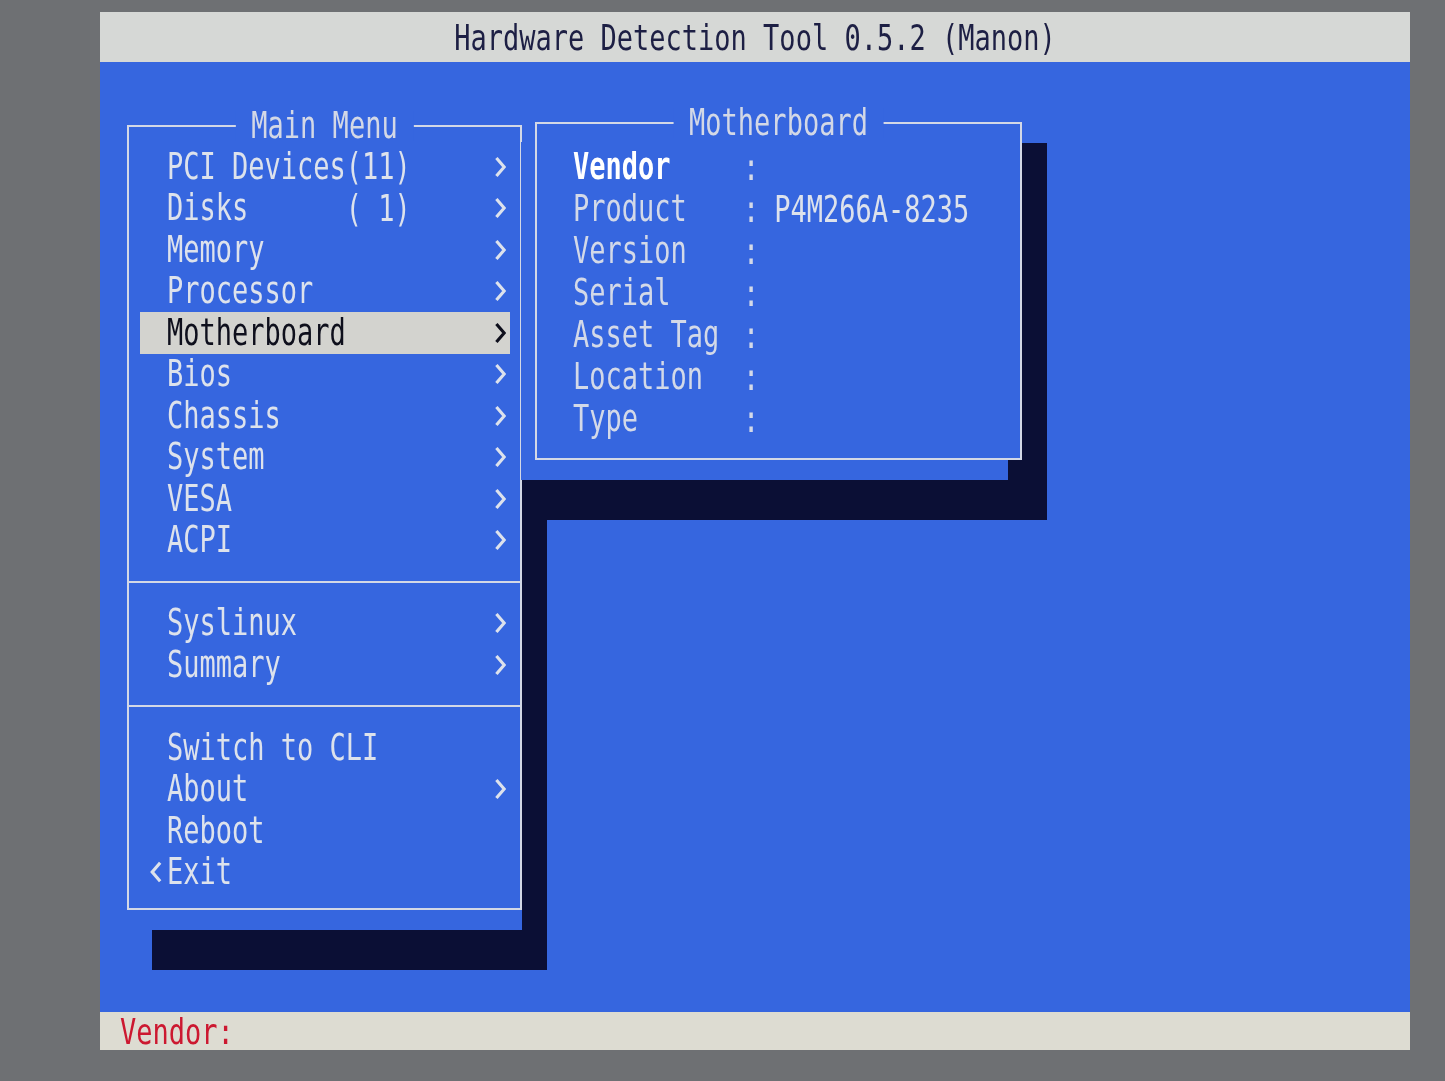  I want to click on menu-item: Bios, so click(325, 374).